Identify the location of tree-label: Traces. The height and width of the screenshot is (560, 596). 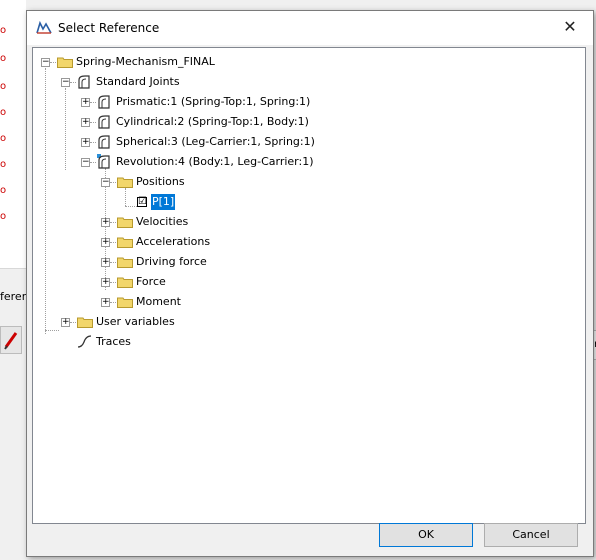
(113, 341).